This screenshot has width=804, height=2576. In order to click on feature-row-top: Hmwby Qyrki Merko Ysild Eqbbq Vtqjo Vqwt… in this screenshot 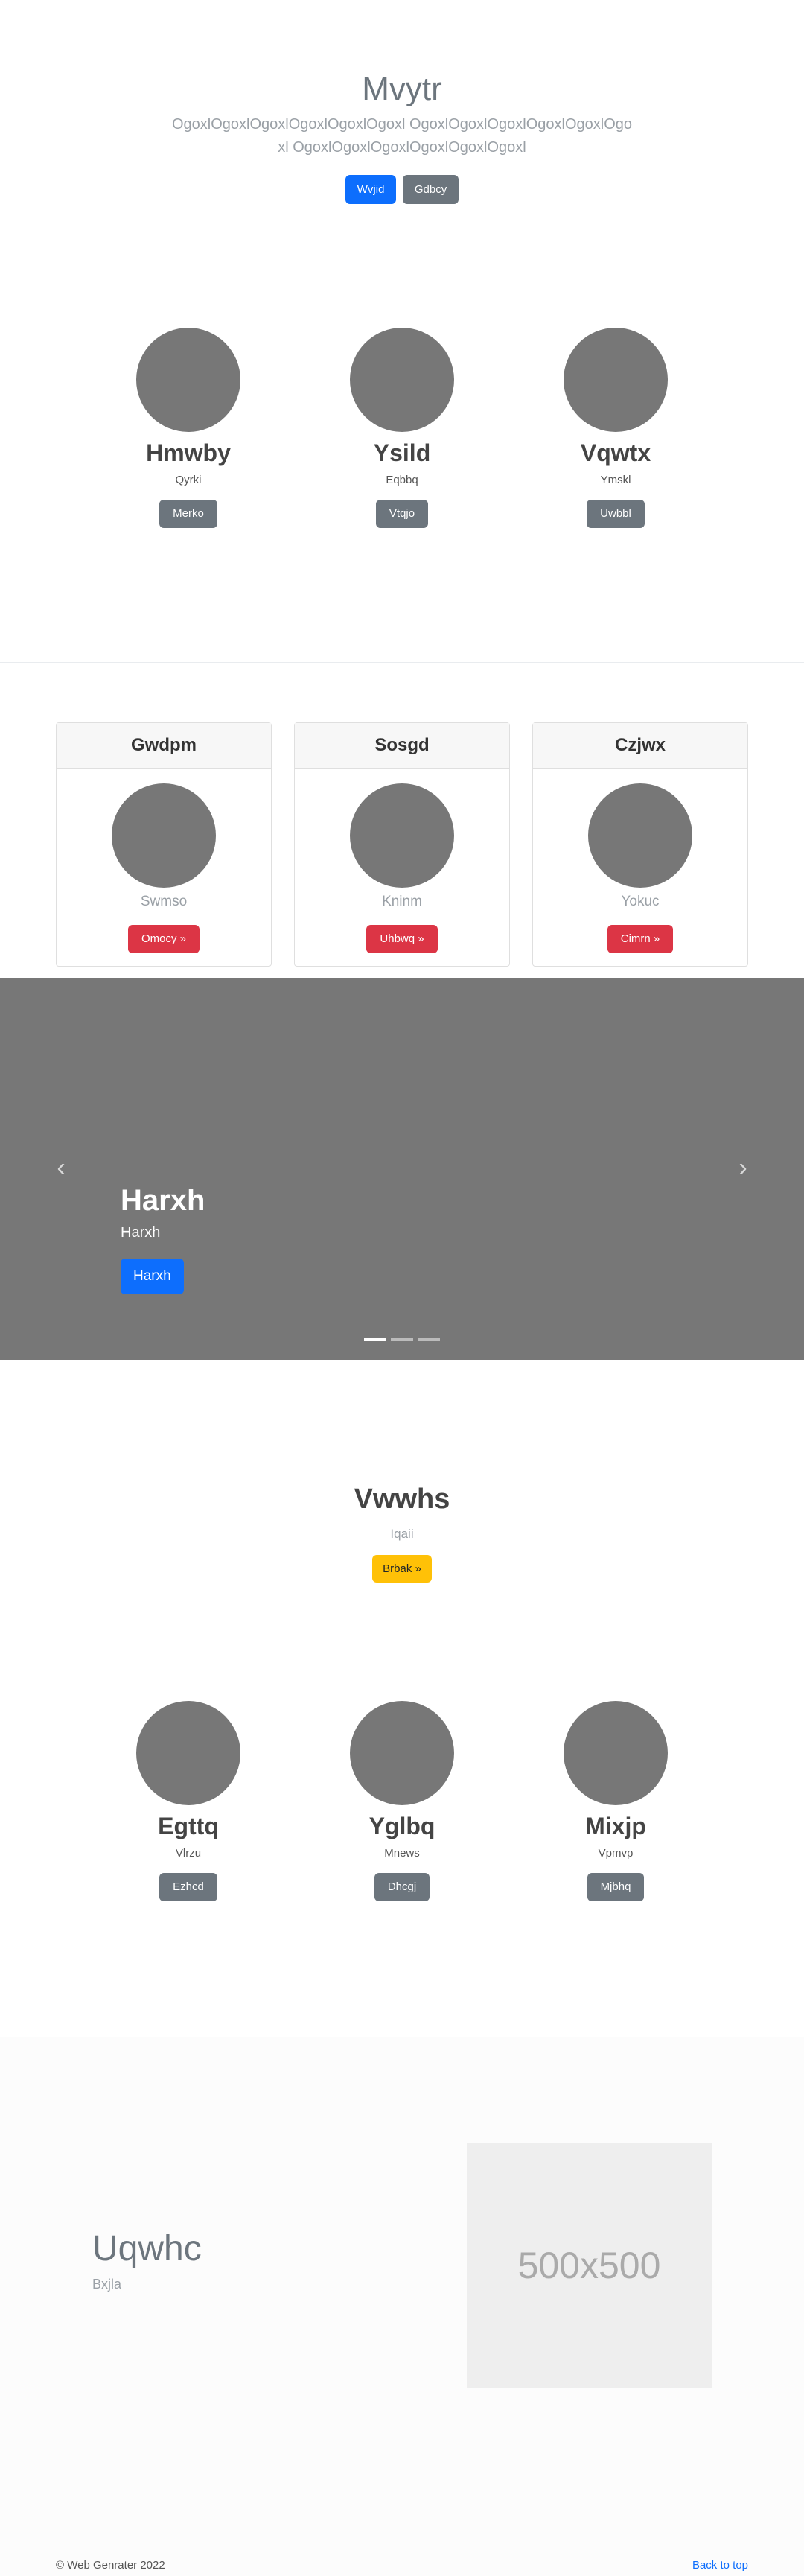, I will do `click(402, 439)`.